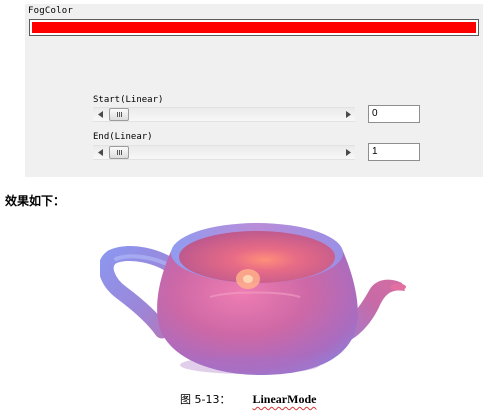  What do you see at coordinates (50, 11) in the screenshot?
I see `fog-color-label: FogColor` at bounding box center [50, 11].